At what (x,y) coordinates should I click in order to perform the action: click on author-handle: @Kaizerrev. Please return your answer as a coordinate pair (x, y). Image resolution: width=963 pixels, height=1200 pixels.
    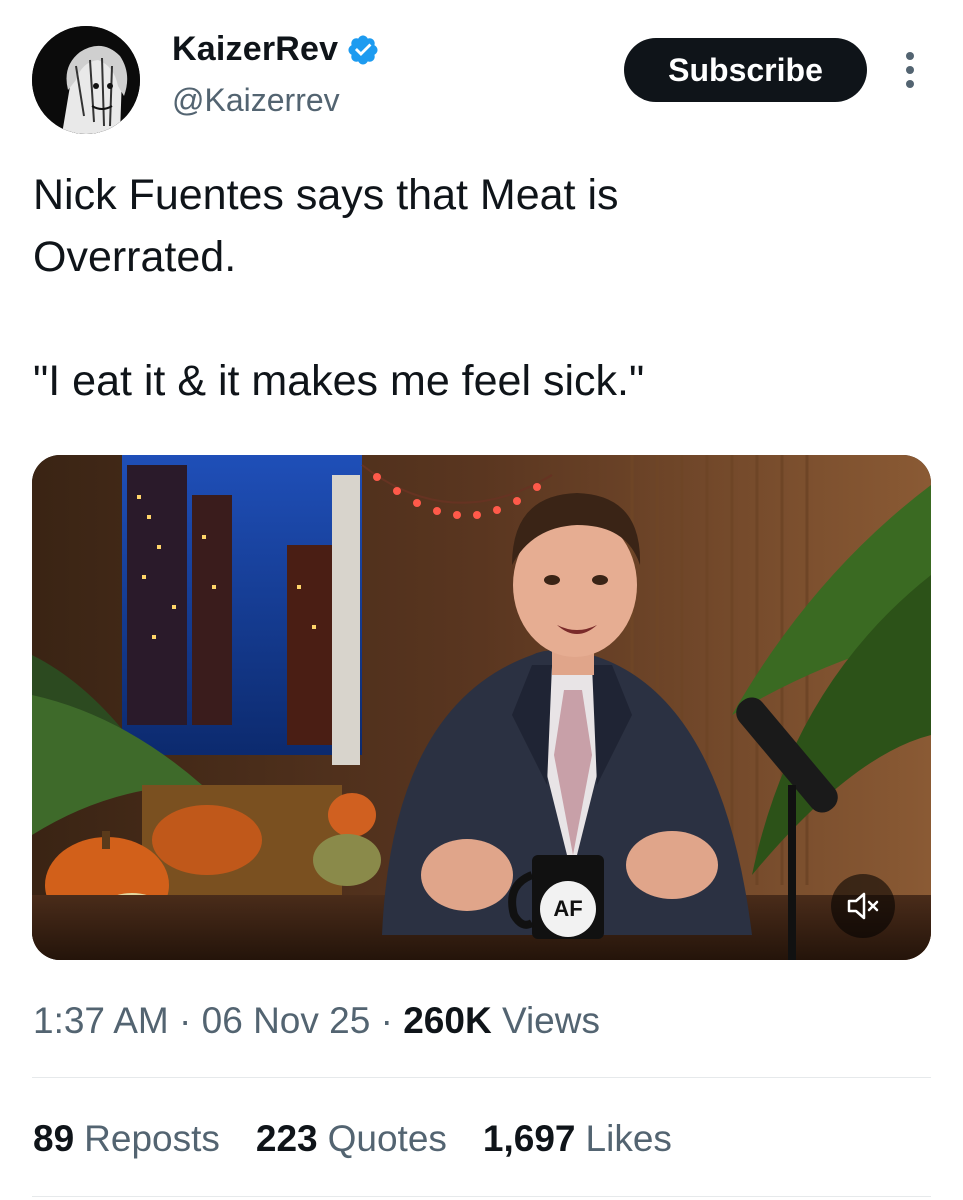
    Looking at the image, I should click on (256, 100).